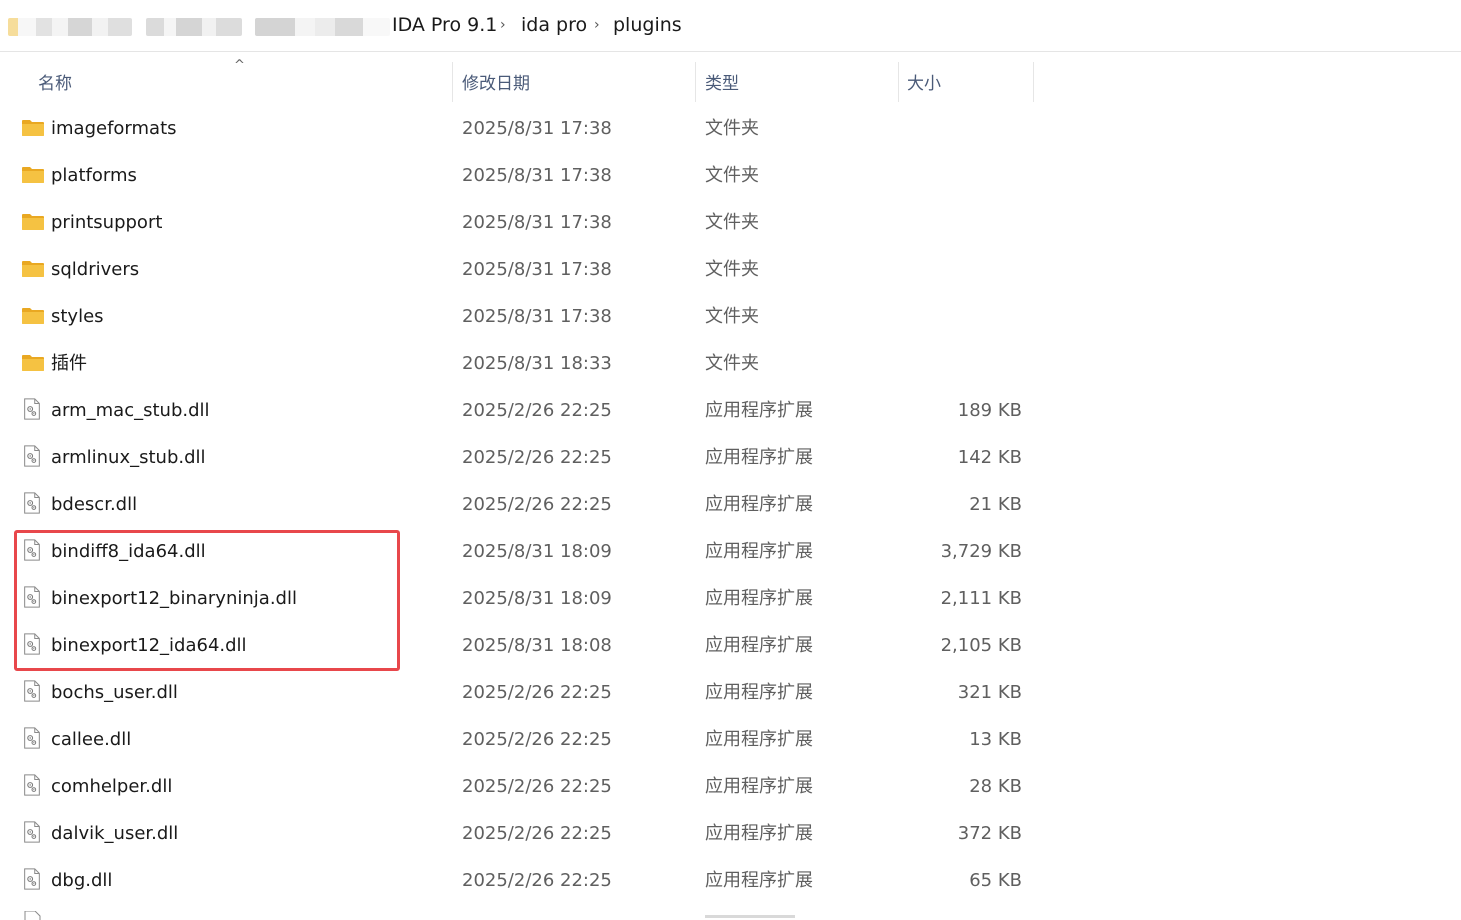 The height and width of the screenshot is (920, 1461). I want to click on file-name: binexport12_ida64.dll, so click(149, 645).